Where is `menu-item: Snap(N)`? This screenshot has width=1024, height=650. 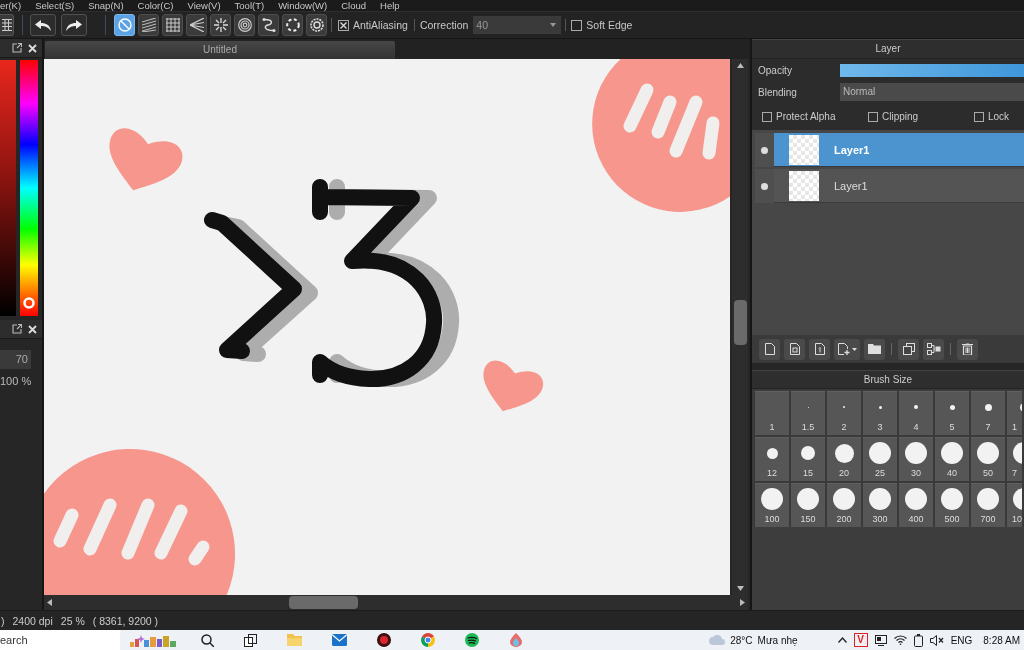 menu-item: Snap(N) is located at coordinates (106, 5).